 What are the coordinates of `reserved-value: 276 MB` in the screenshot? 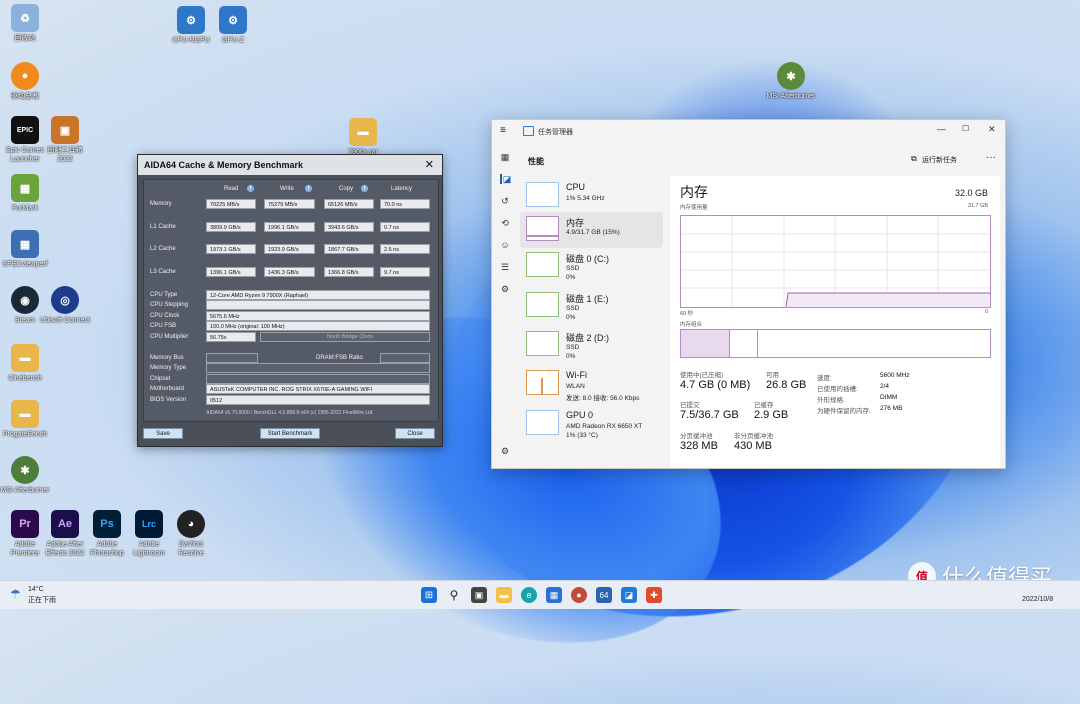 It's located at (891, 408).